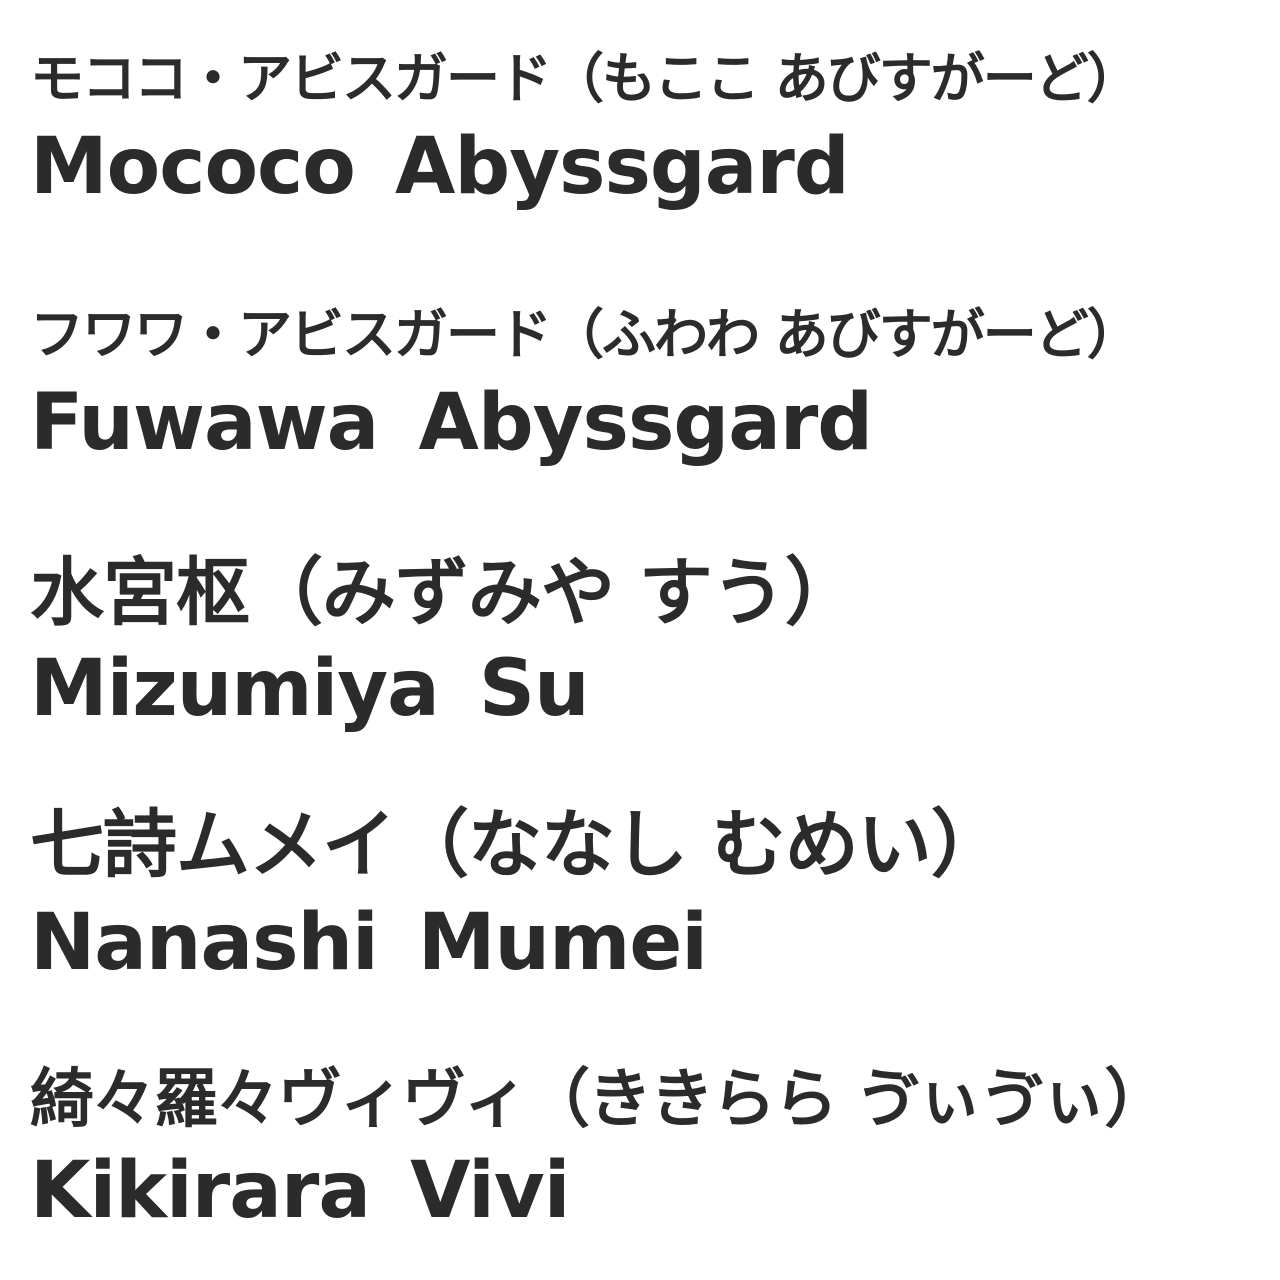  Describe the element at coordinates (300, 1191) in the screenshot. I see `roman-name: Kikirara Vivi` at that location.